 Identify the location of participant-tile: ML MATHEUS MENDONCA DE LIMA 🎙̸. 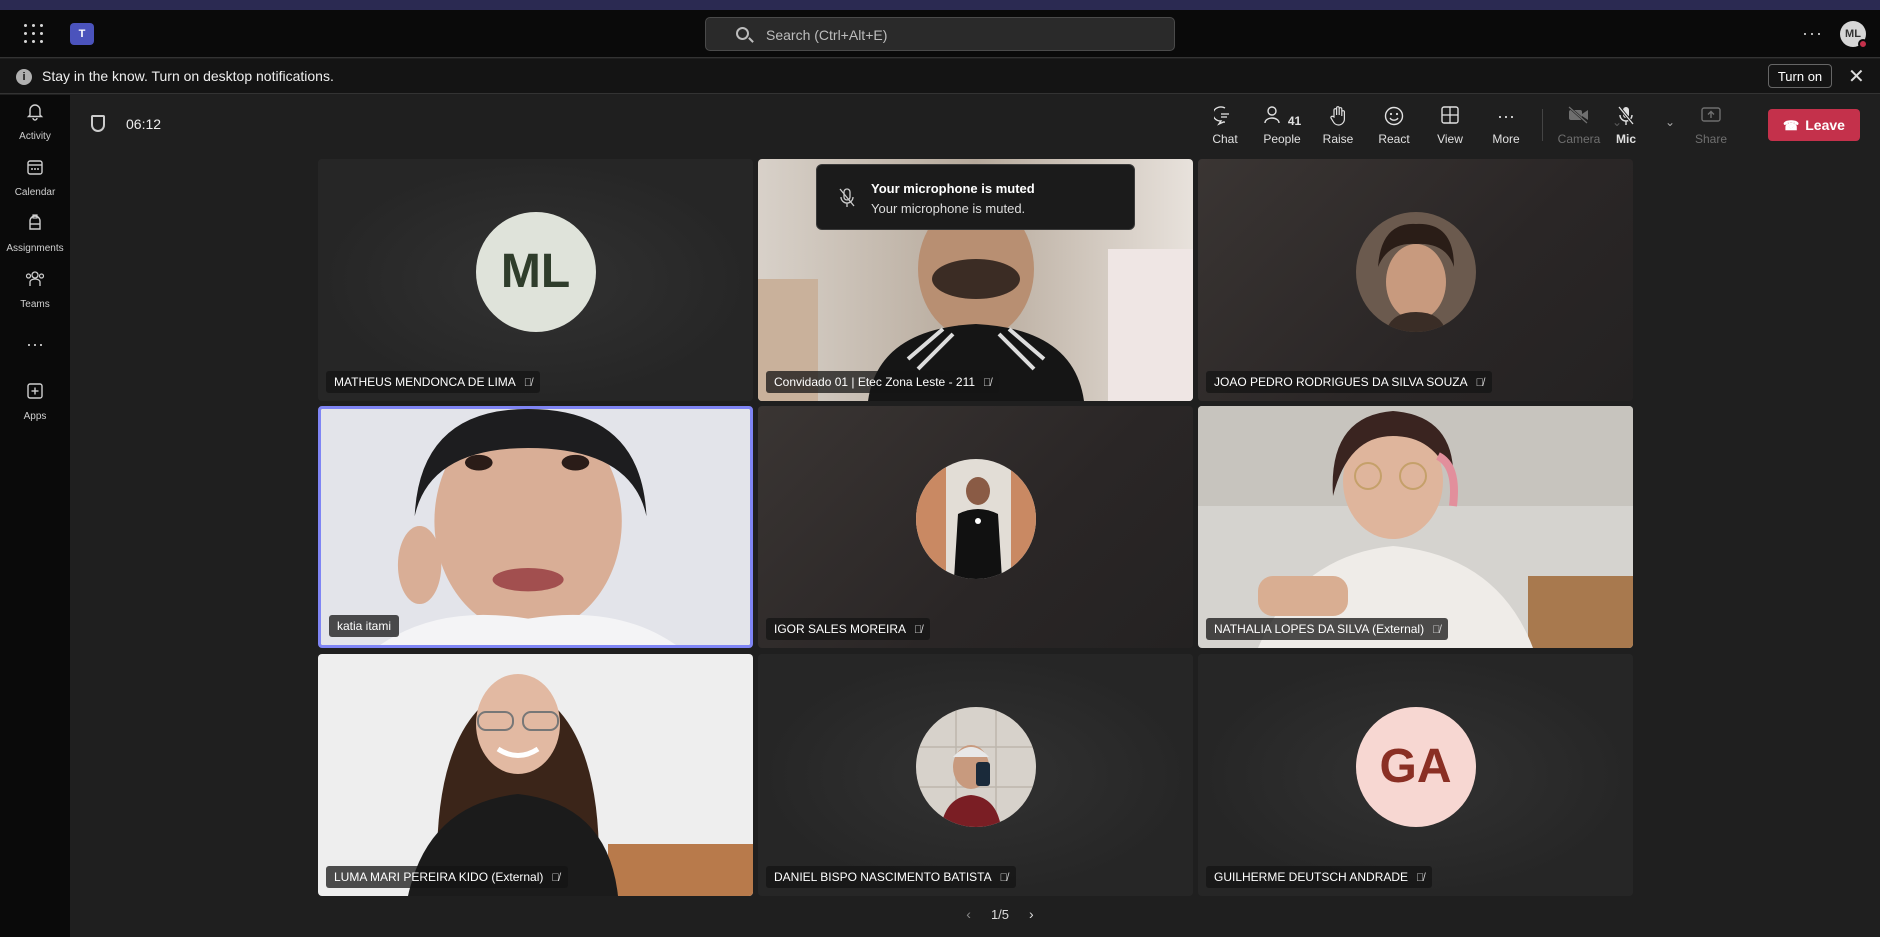
(535, 280).